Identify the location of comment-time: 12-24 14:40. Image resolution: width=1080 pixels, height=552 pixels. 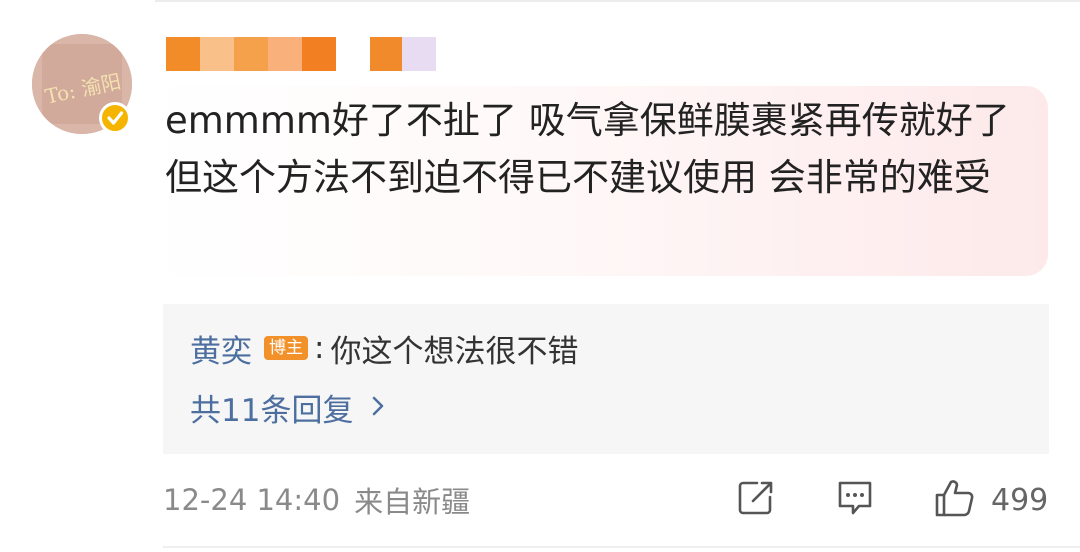
(252, 500).